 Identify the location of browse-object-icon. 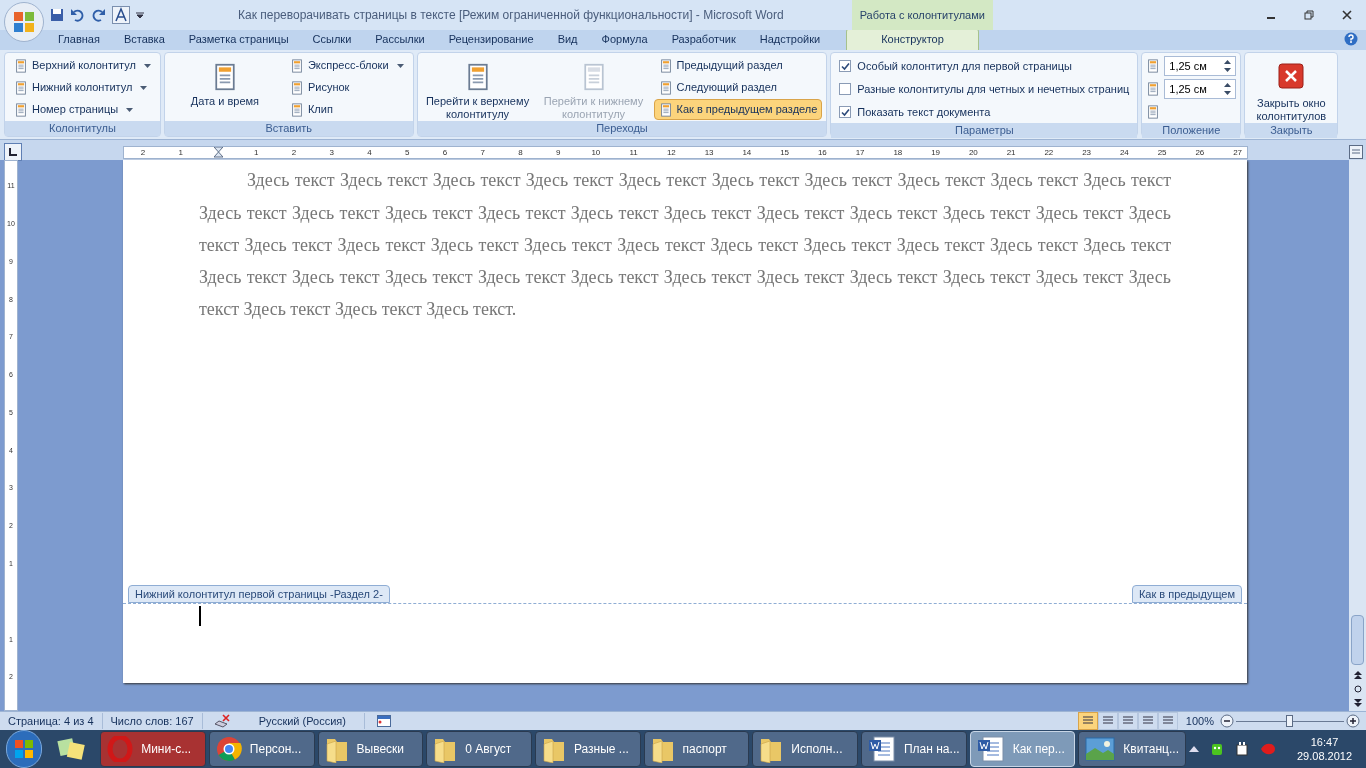
(1357, 689).